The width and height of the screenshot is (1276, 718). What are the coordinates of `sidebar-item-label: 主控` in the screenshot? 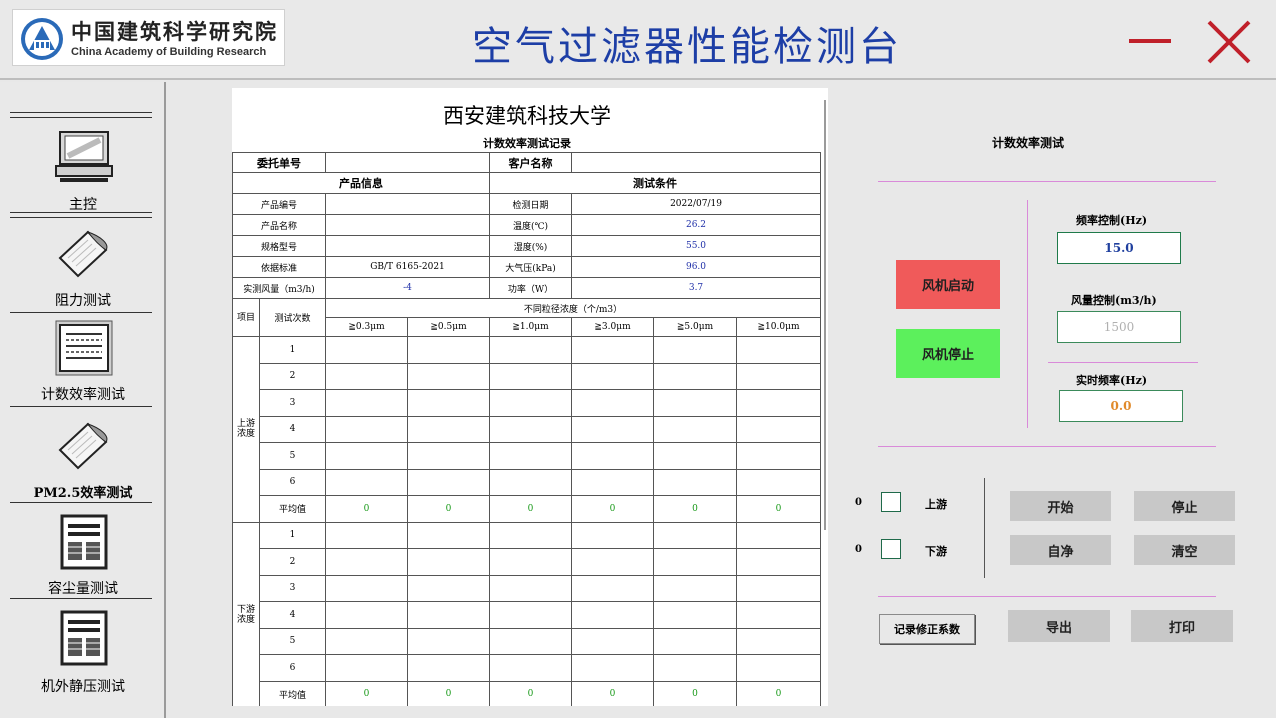 It's located at (83, 205).